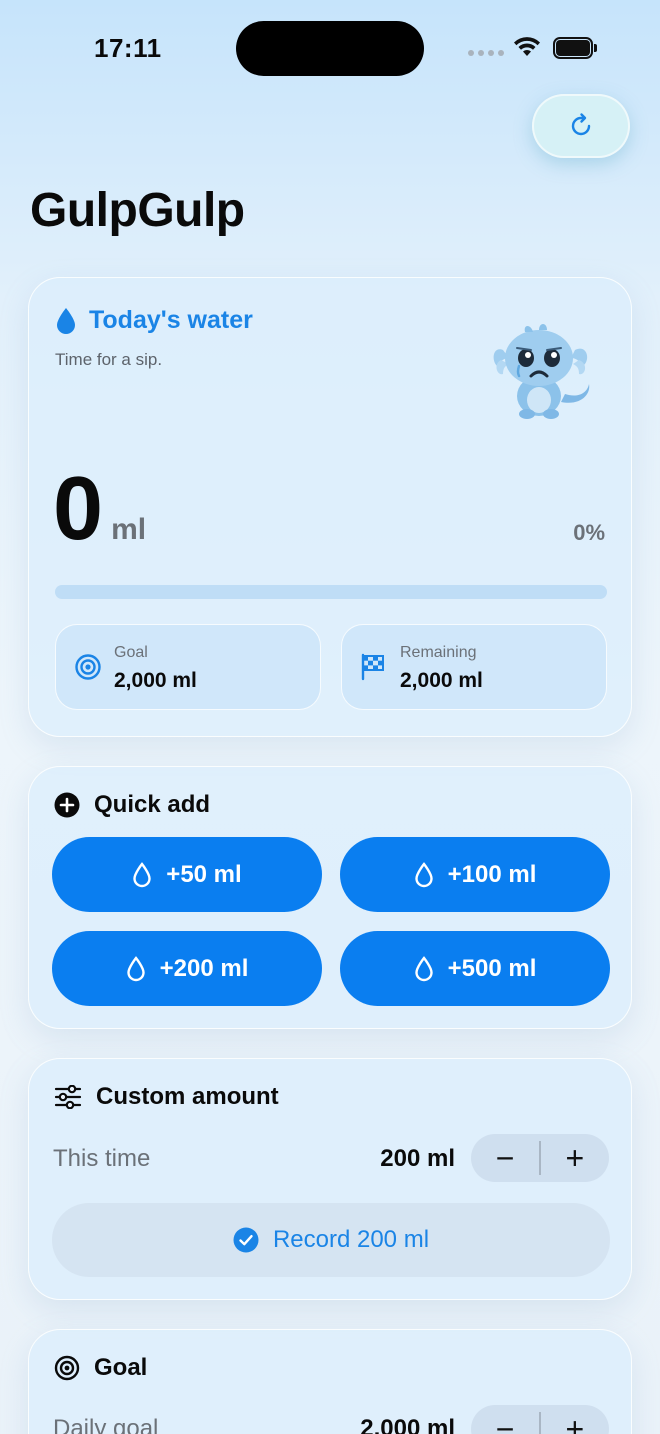  I want to click on checkmark-circle-icon, so click(246, 1240).